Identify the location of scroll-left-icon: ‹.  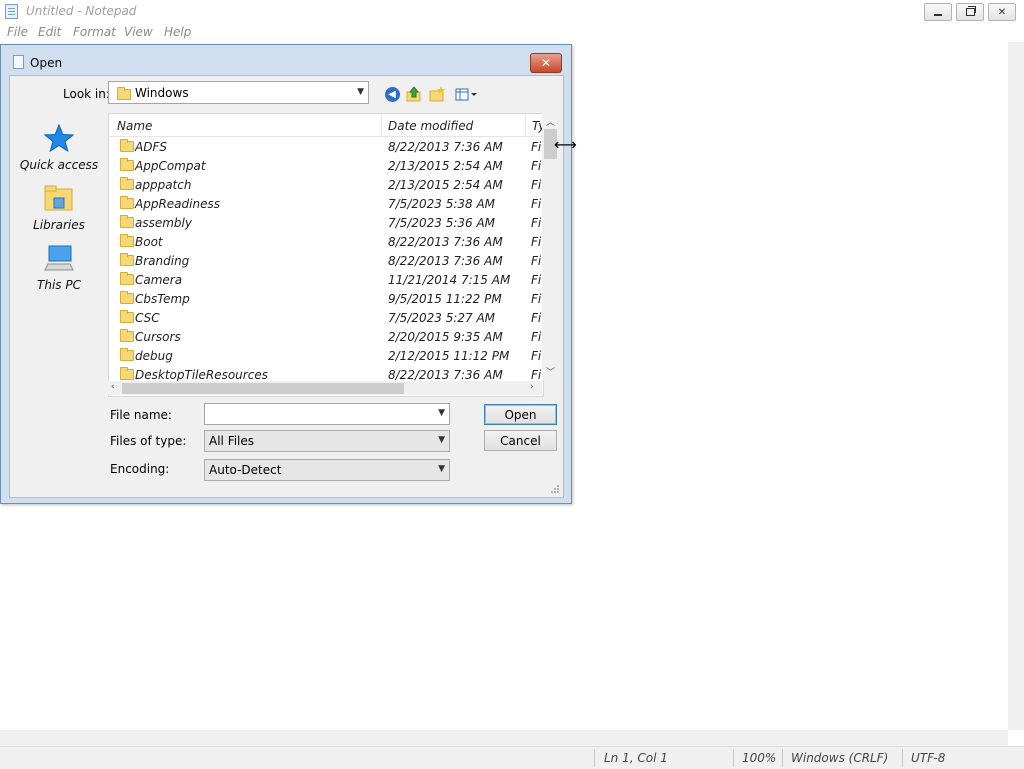
(113, 387).